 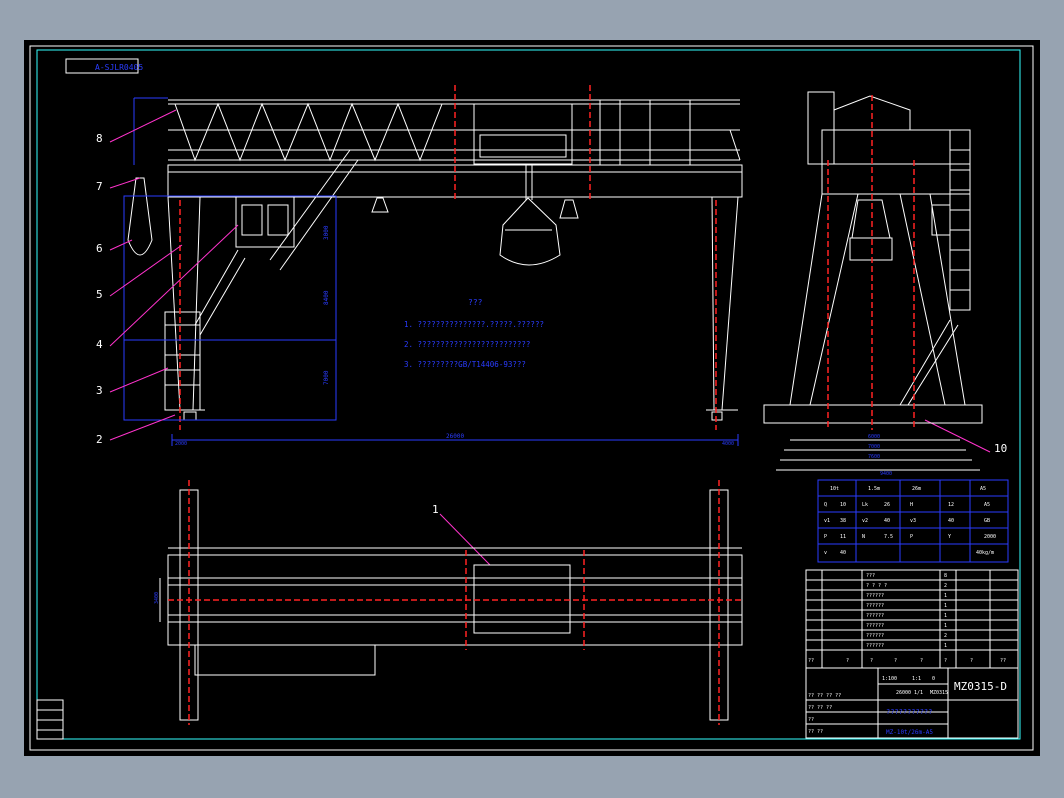 I want to click on title-block-subtitle: MZ-10t/26m-A5, so click(x=909, y=732).